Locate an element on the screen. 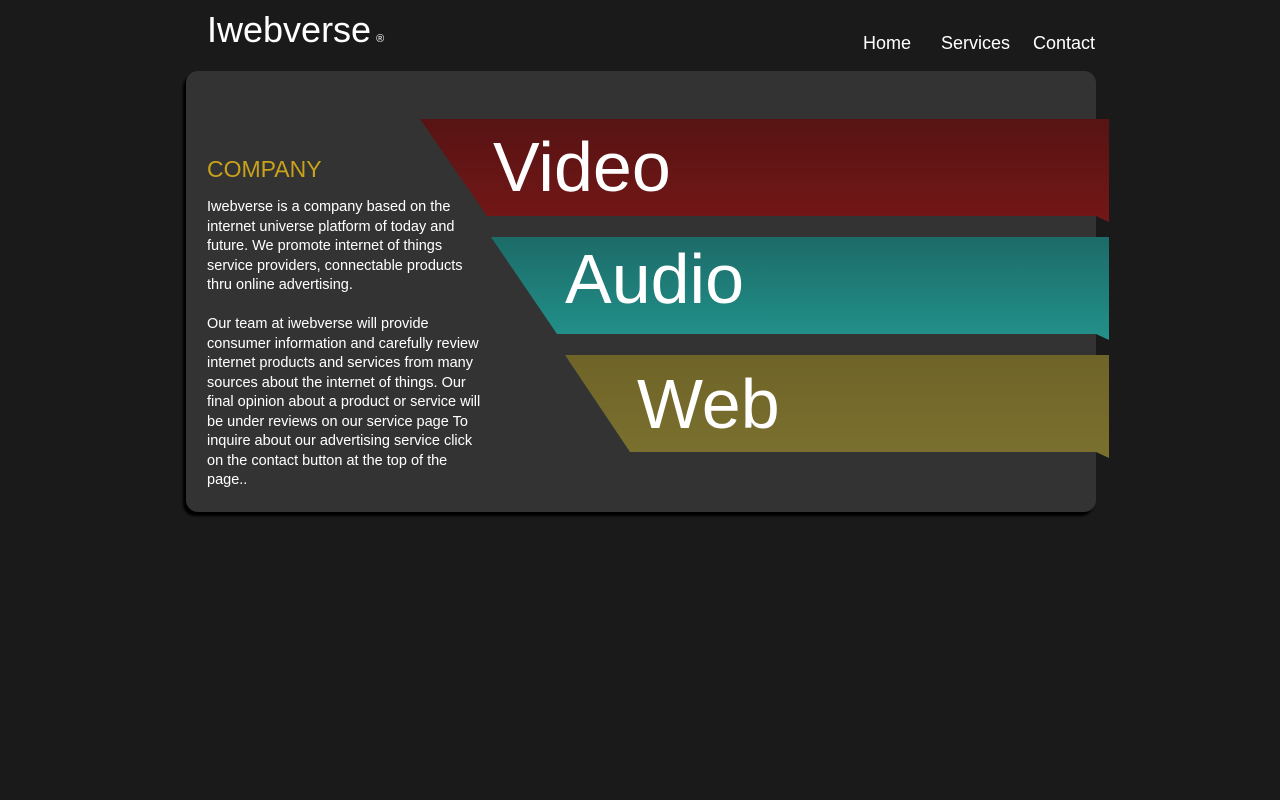 The image size is (1280, 800). banner-audio: Audio is located at coordinates (800, 288).